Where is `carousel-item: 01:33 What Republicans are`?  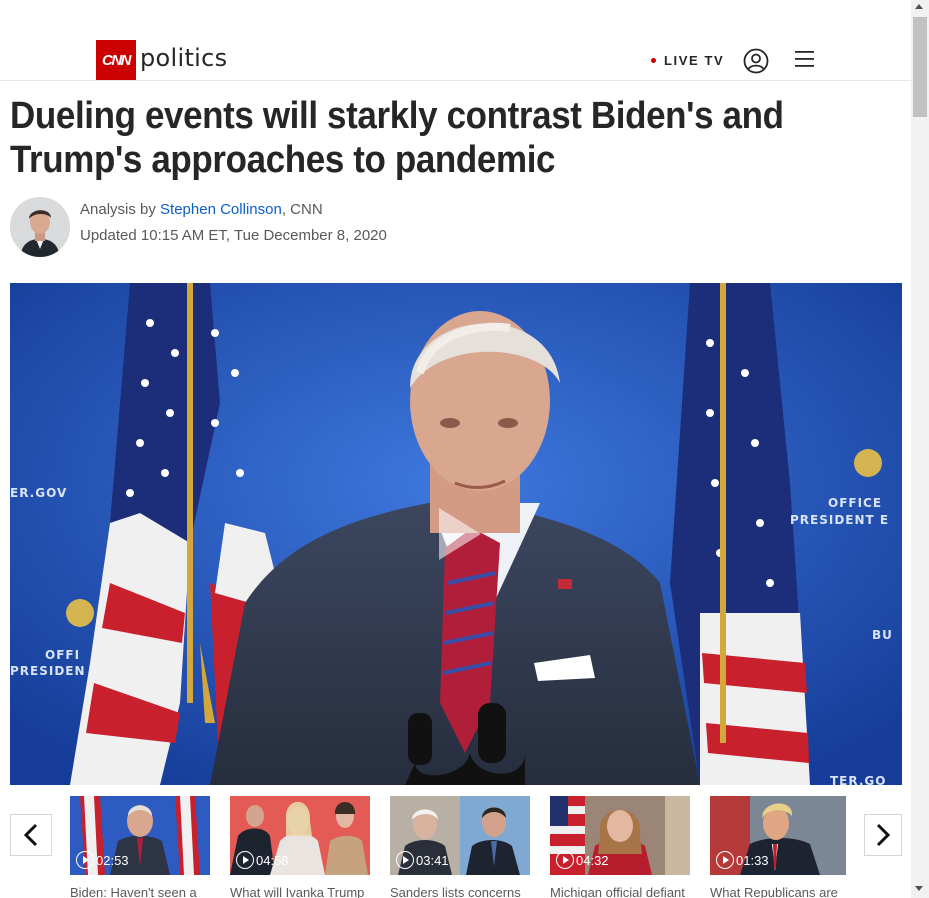 carousel-item: 01:33 What Republicans are is located at coordinates (780, 847).